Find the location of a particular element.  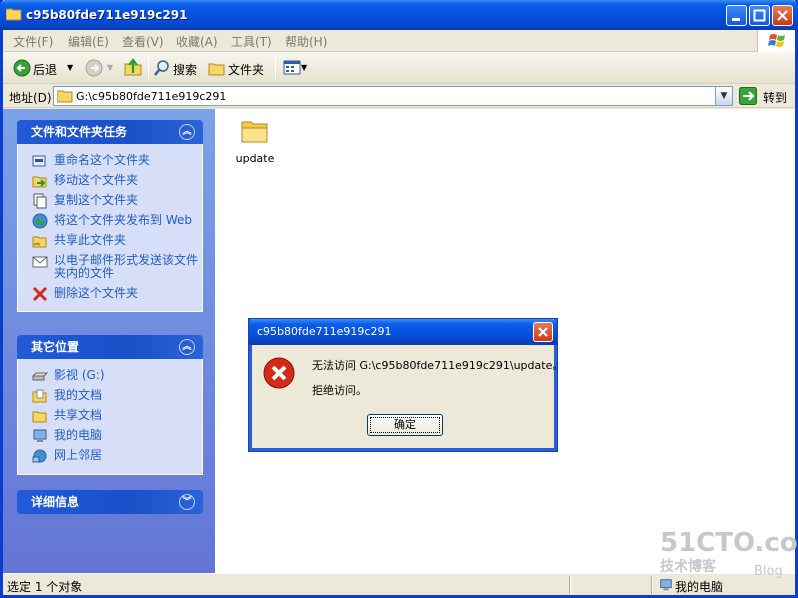

task-email: 以电子邮件形式发送该文件夹内的文件 is located at coordinates (115, 267).